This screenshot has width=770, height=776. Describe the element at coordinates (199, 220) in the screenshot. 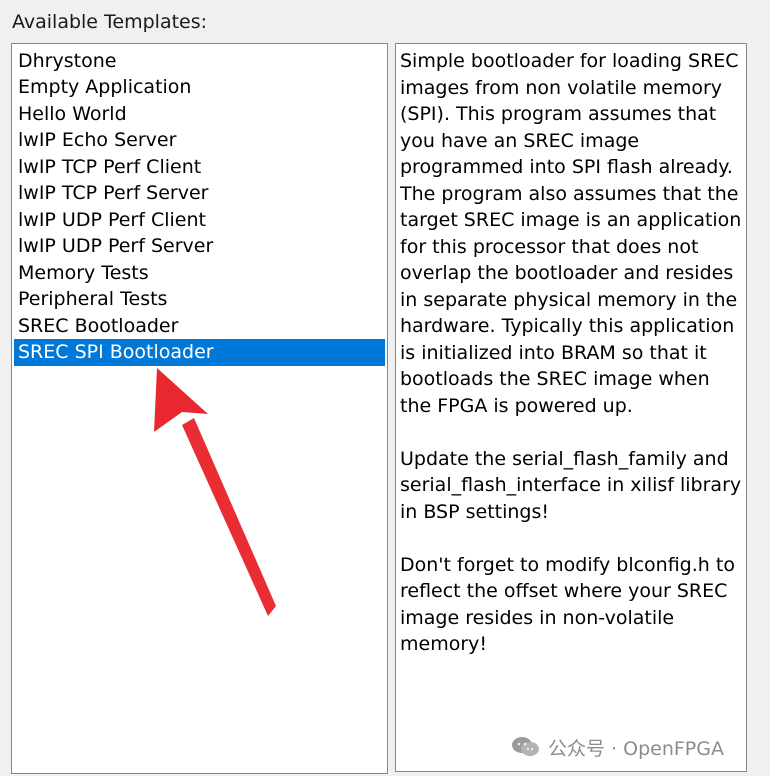

I see `template-item-lwip-udp-perf-client: lwIP UDP Perf Client` at that location.